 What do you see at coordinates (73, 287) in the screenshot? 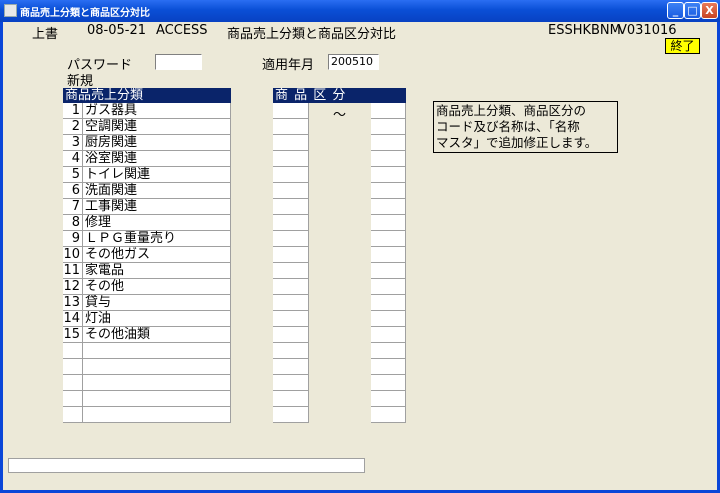
I see `sales-code-cell: 12` at bounding box center [73, 287].